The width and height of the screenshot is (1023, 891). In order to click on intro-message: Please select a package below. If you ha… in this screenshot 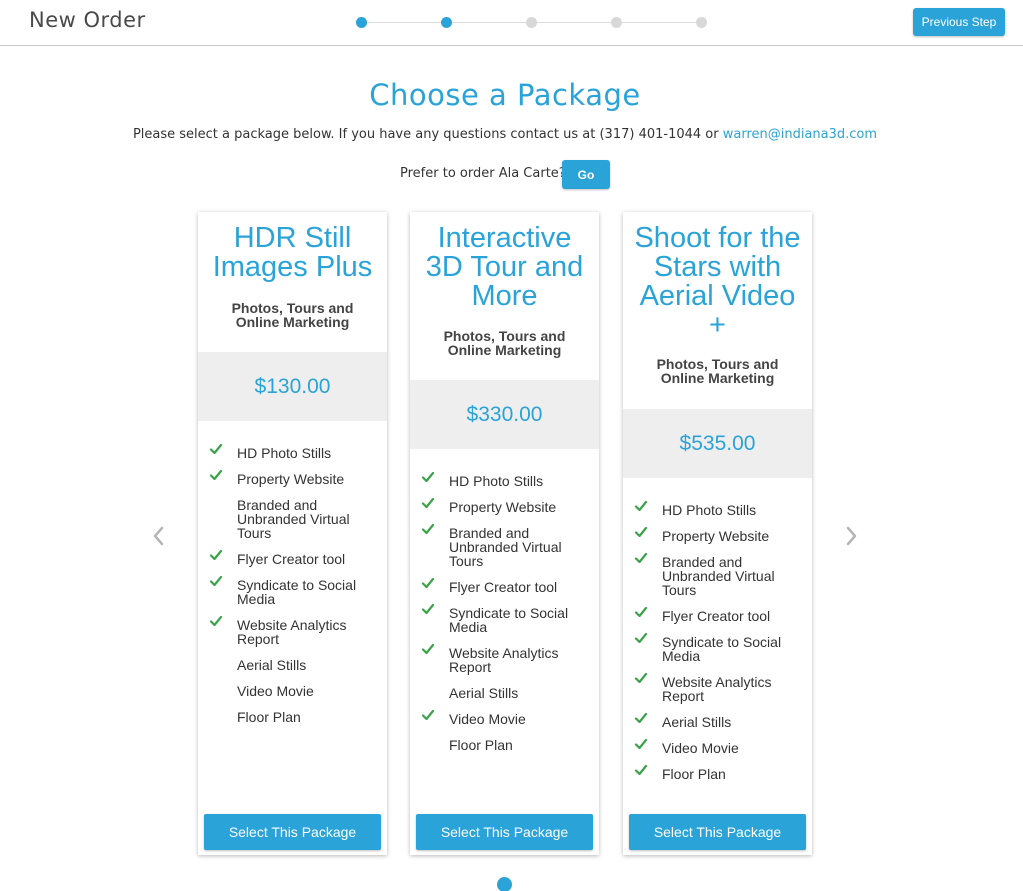, I will do `click(427, 134)`.